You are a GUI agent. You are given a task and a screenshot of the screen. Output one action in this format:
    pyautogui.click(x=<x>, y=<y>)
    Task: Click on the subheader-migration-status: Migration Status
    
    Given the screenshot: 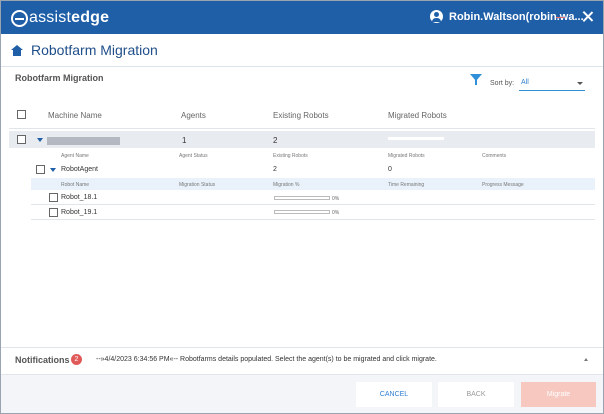 What is the action you would take?
    pyautogui.click(x=197, y=185)
    